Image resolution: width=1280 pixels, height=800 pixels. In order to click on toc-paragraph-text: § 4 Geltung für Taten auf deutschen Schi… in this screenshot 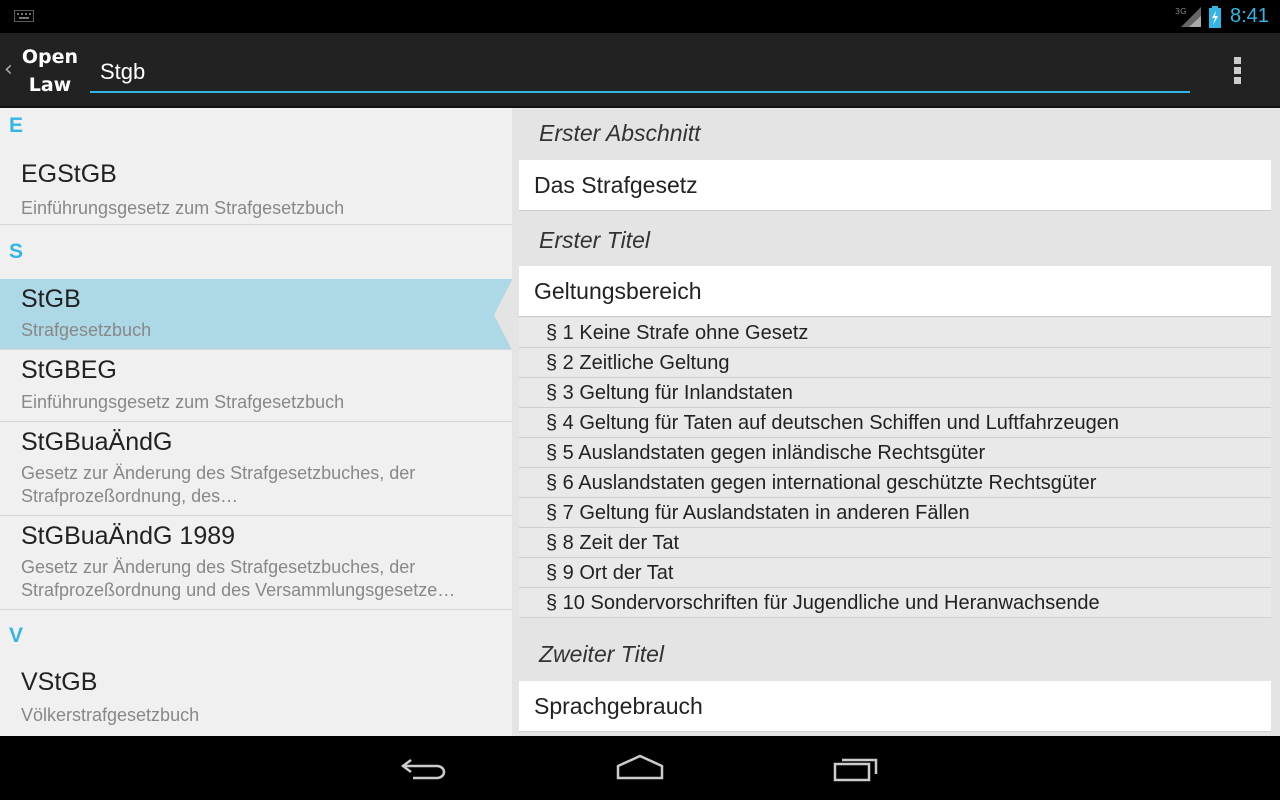, I will do `click(833, 423)`.